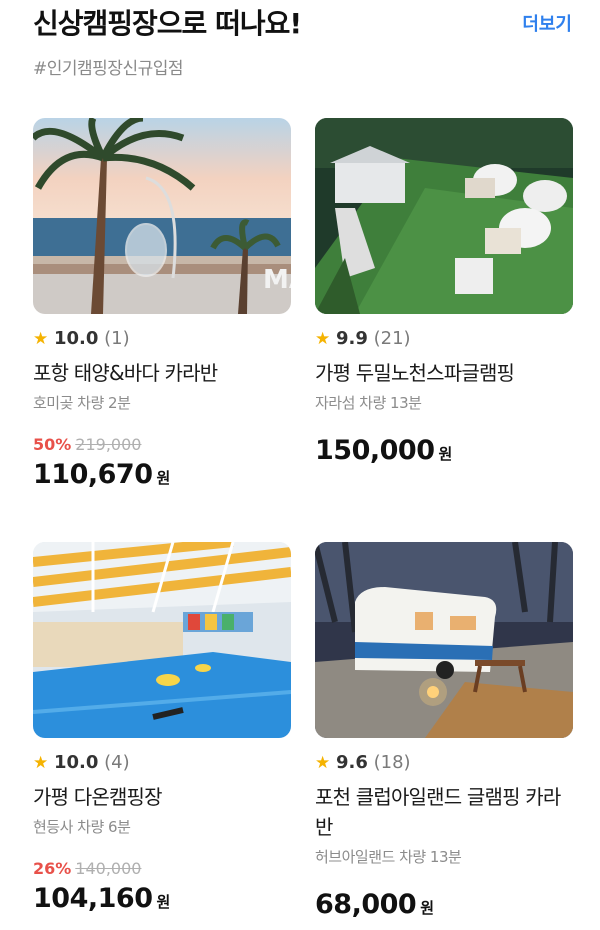  I want to click on price-value: 150,000, so click(375, 450).